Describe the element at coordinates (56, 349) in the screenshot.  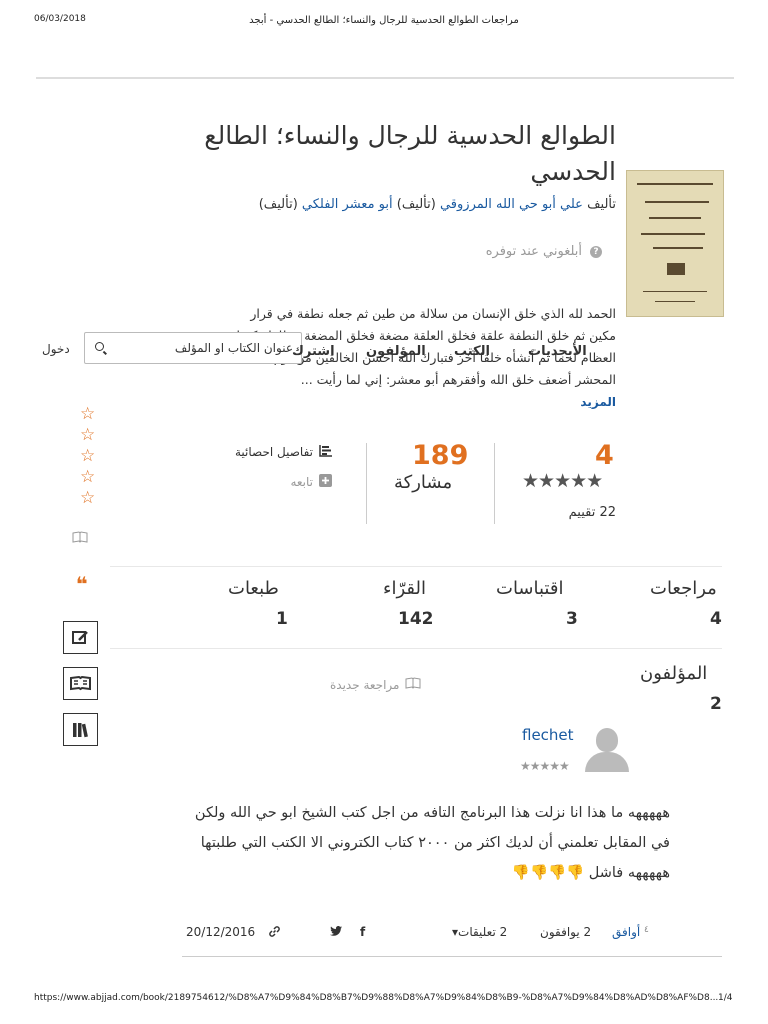
I see `login-link: دخول` at that location.